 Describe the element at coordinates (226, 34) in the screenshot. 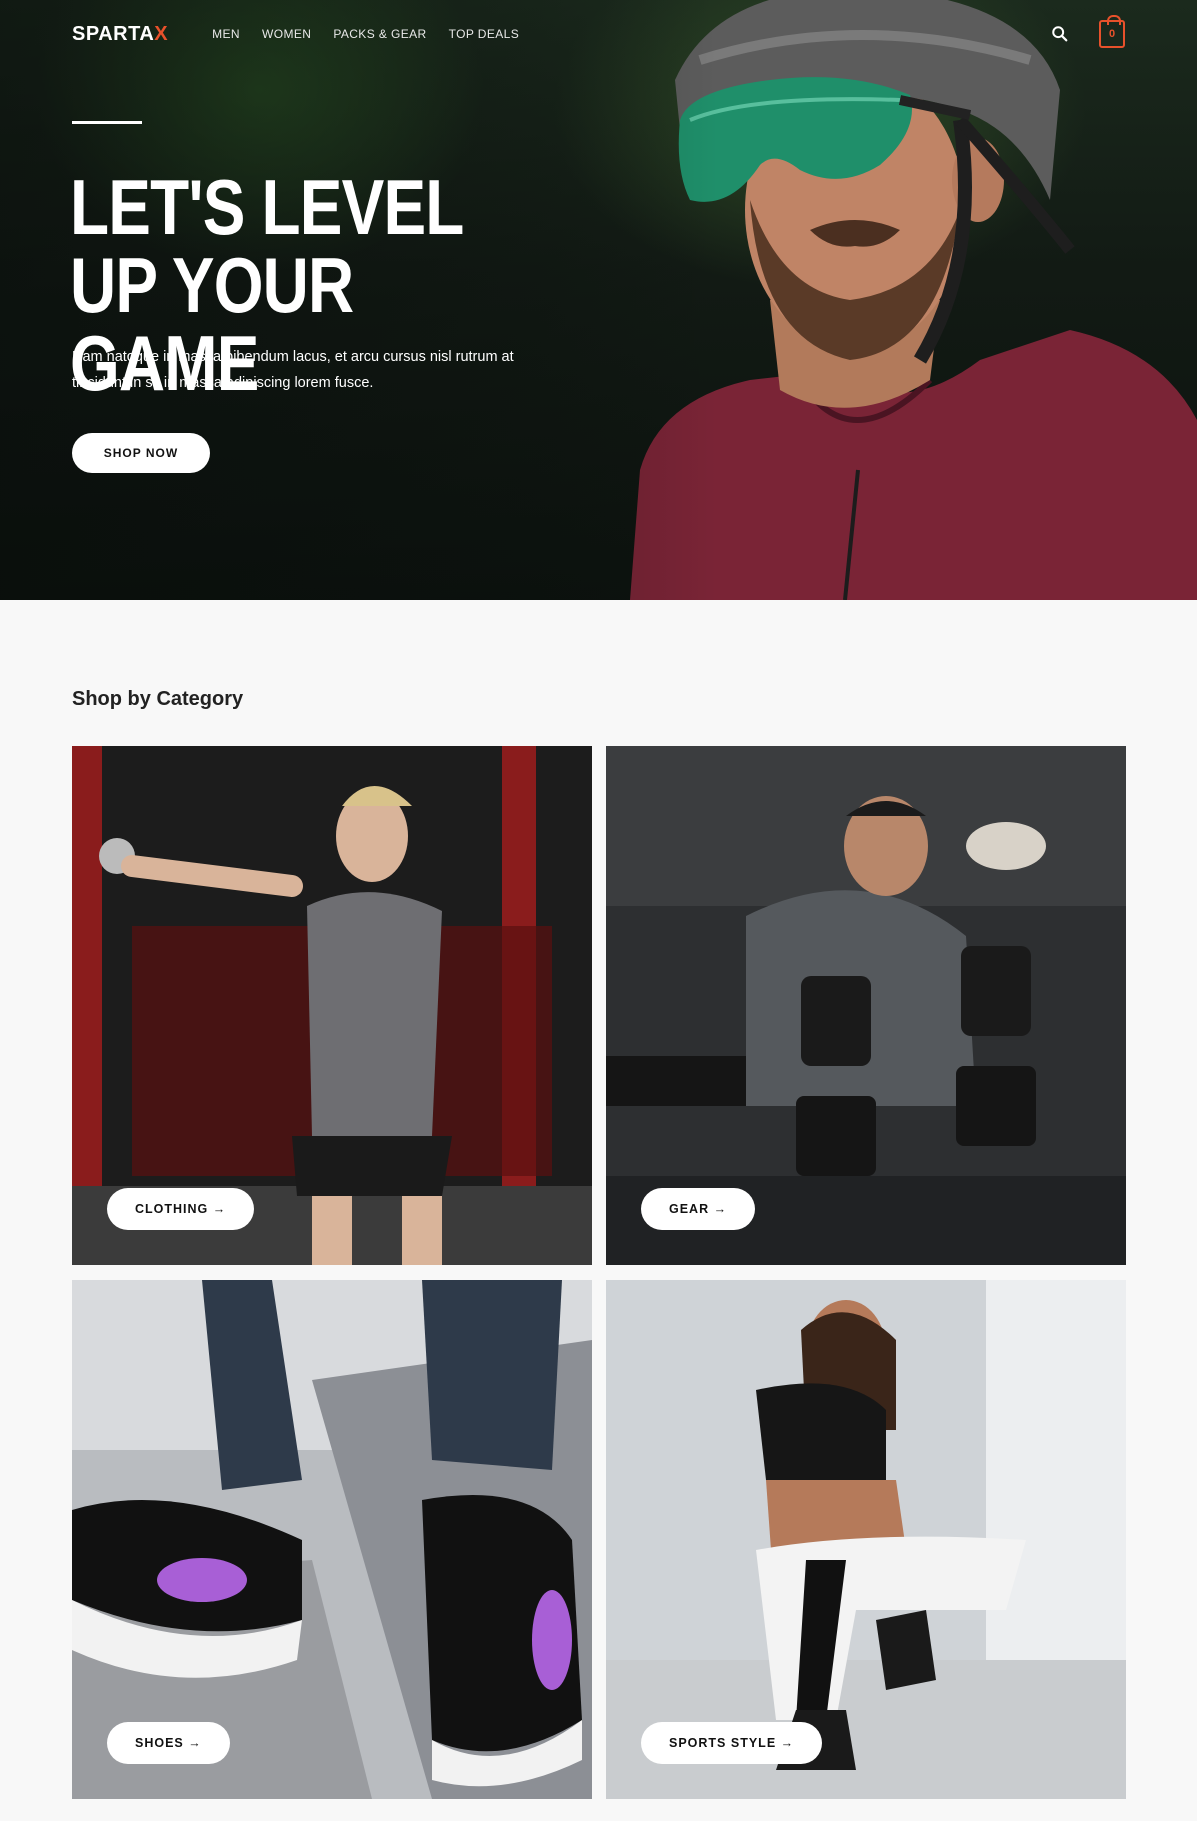

I see `nav-item-men: MEN` at that location.